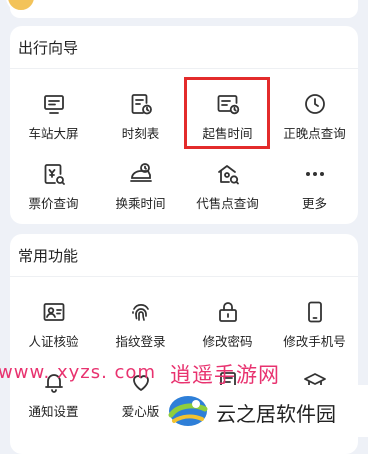  What do you see at coordinates (227, 312) in the screenshot?
I see `lock-icon` at bounding box center [227, 312].